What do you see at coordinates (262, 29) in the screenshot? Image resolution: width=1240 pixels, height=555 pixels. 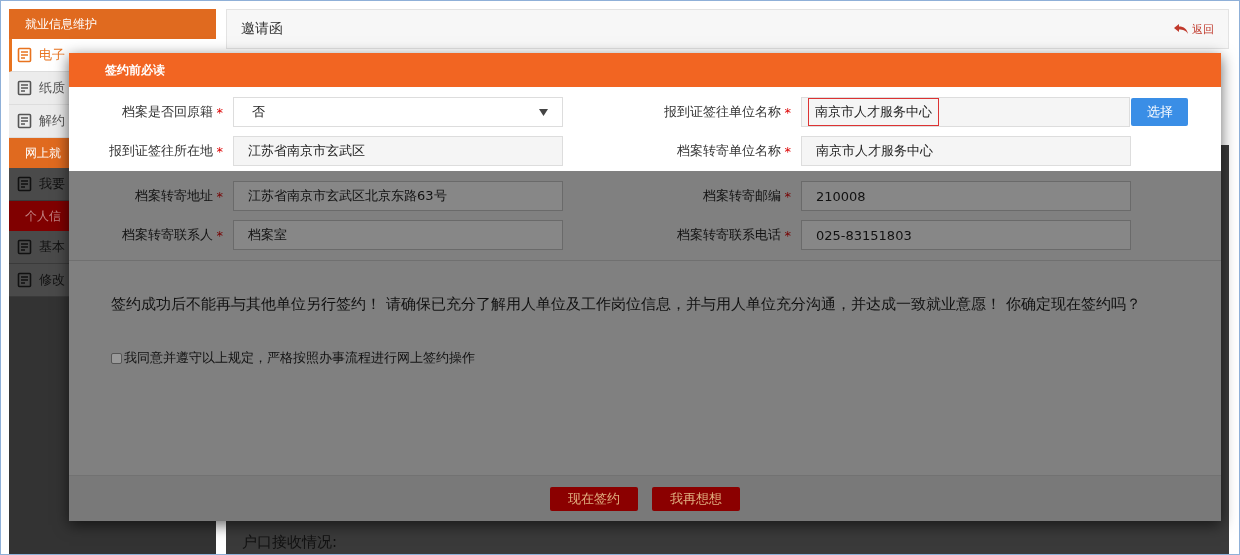 I see `page-title: 邀请函` at bounding box center [262, 29].